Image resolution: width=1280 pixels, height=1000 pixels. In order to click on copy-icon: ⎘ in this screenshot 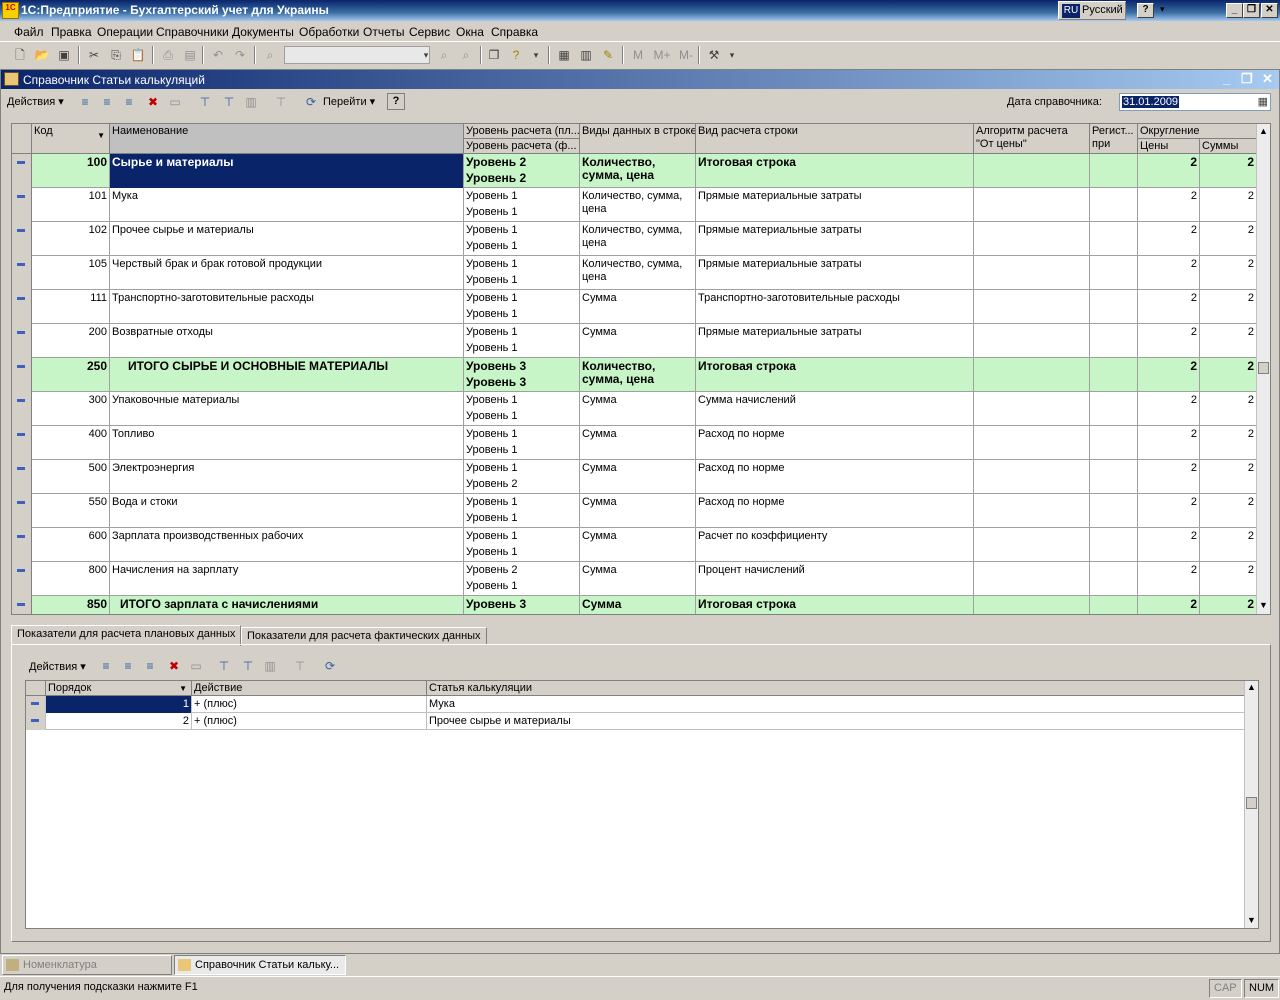, I will do `click(116, 55)`.